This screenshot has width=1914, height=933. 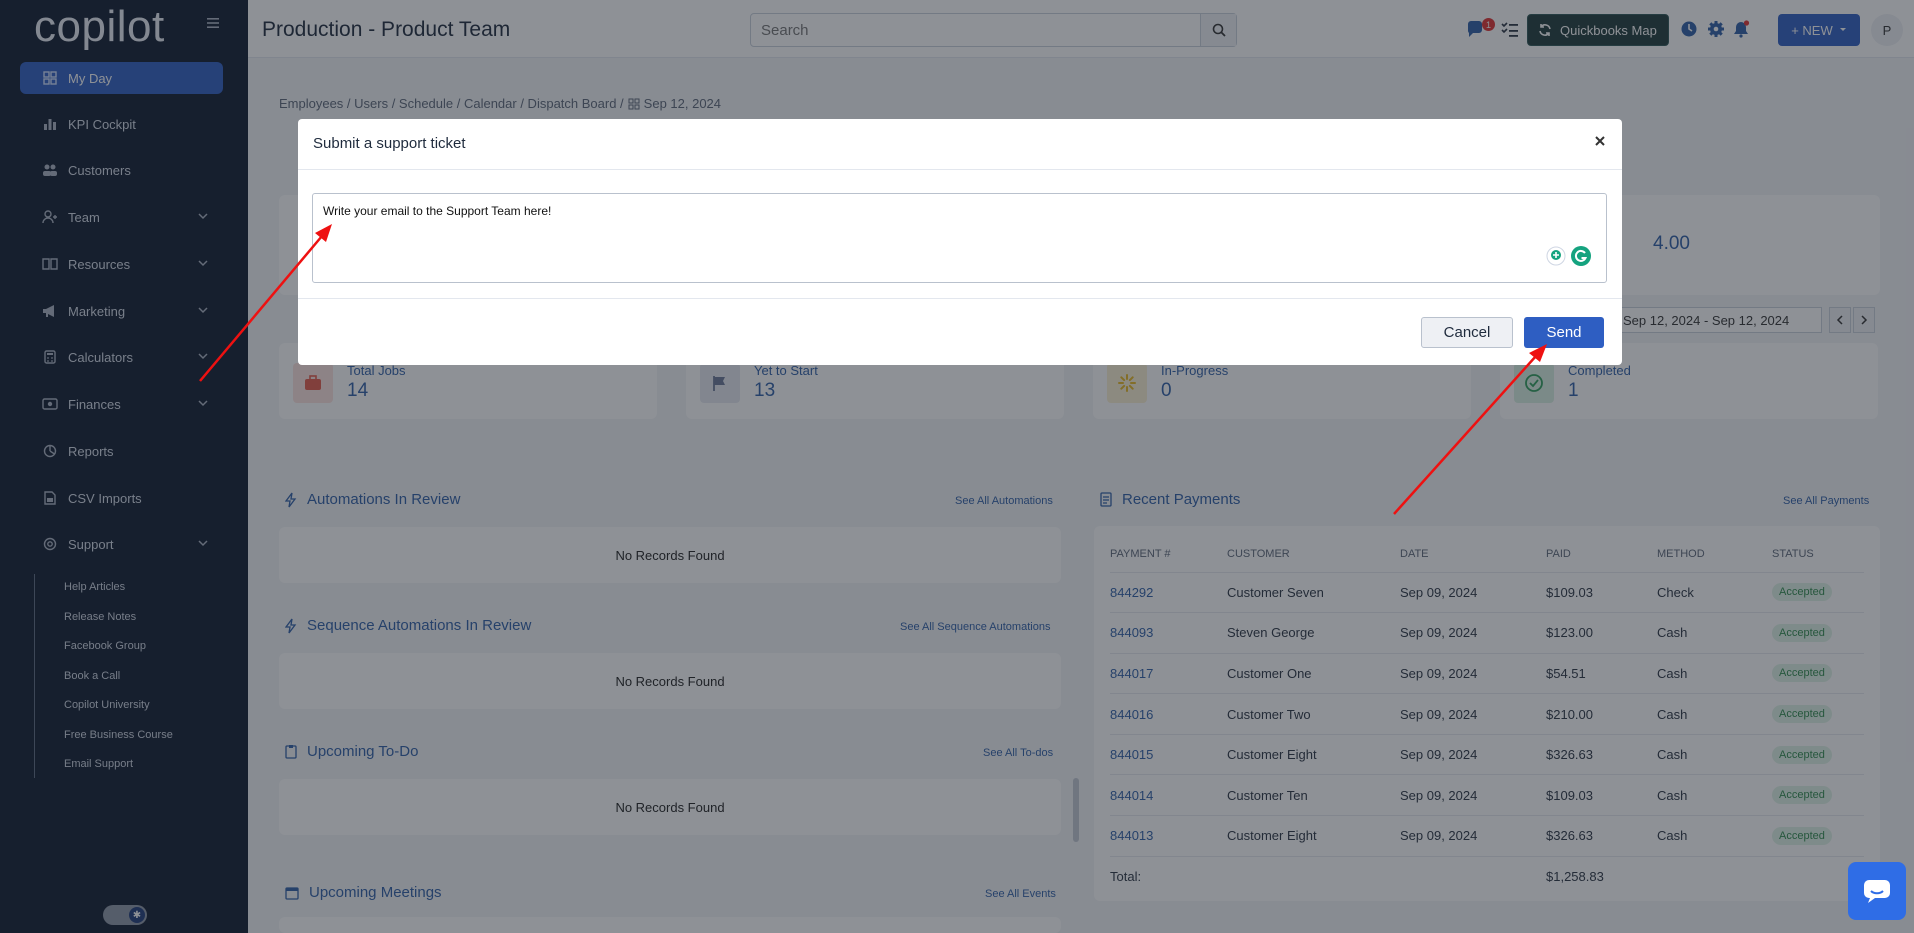 What do you see at coordinates (1556, 256) in the screenshot?
I see `lightbulb-plus-icon` at bounding box center [1556, 256].